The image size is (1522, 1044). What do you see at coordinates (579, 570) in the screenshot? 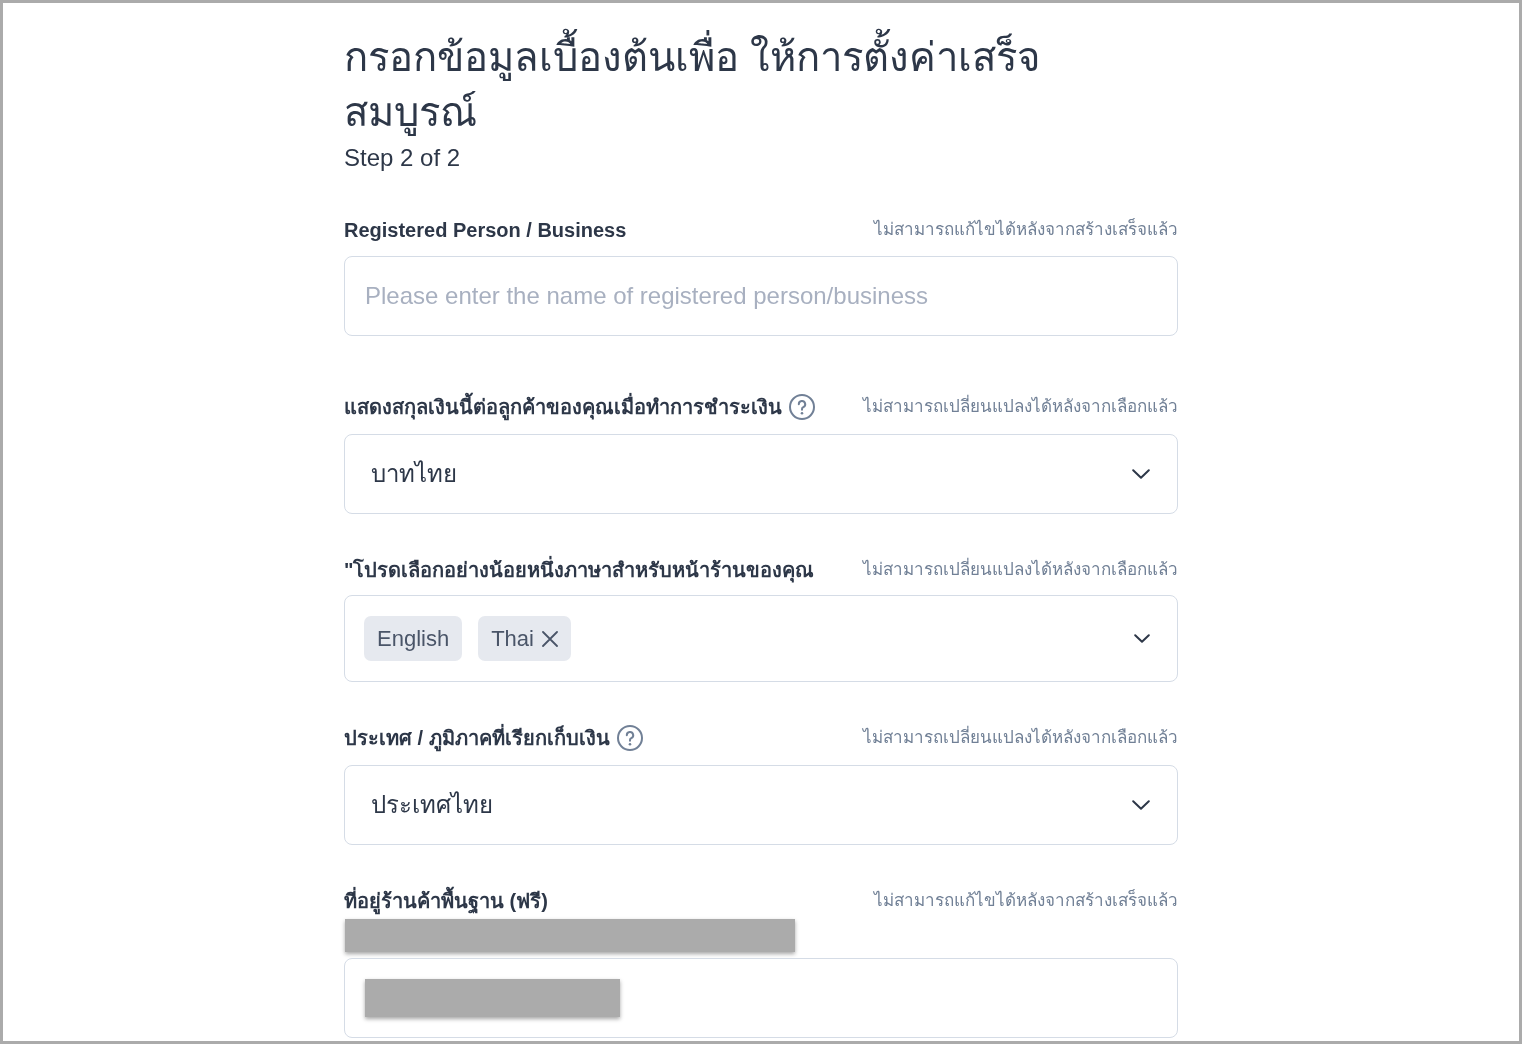
I see `field-label: "โปรดเลือกอย่างน้อยหนึ่งภาษาสำหรับหน้าร้านของคุณ` at bounding box center [579, 570].